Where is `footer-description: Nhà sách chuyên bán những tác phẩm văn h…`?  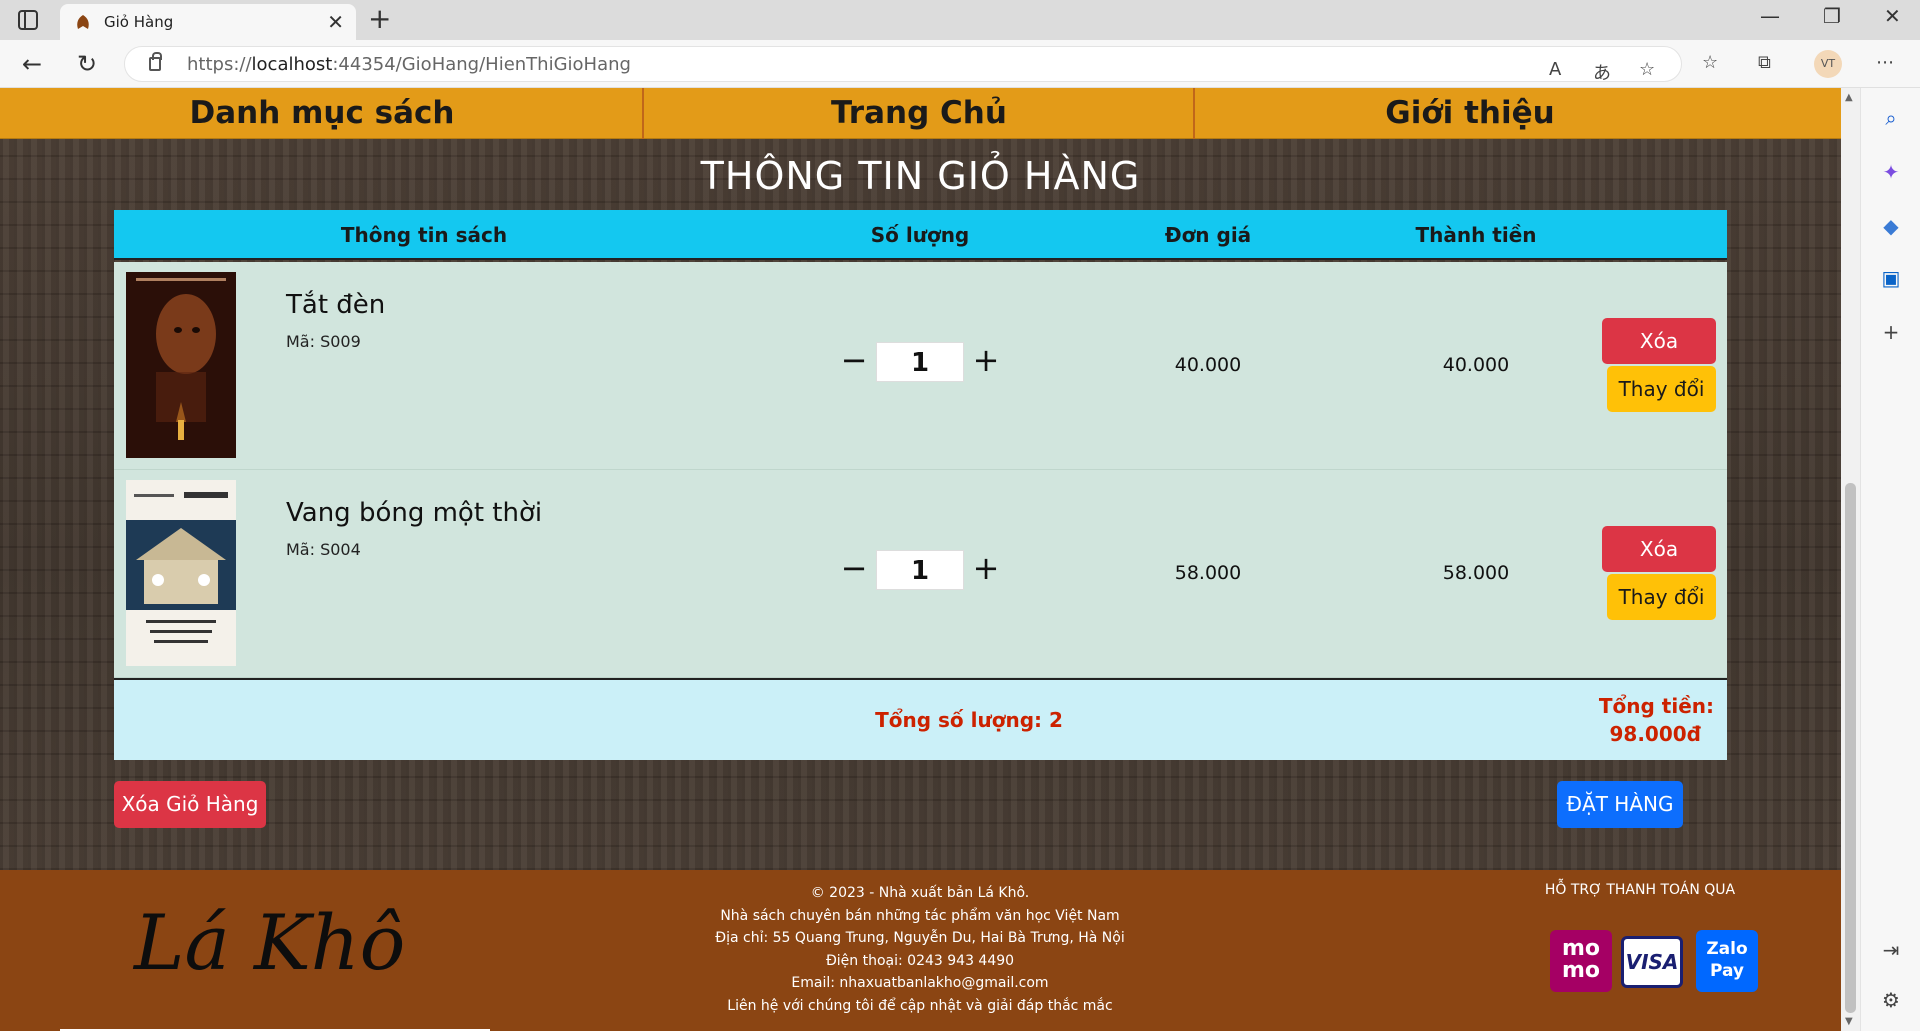
footer-description: Nhà sách chuyên bán những tác phẩm văn h… is located at coordinates (920, 915).